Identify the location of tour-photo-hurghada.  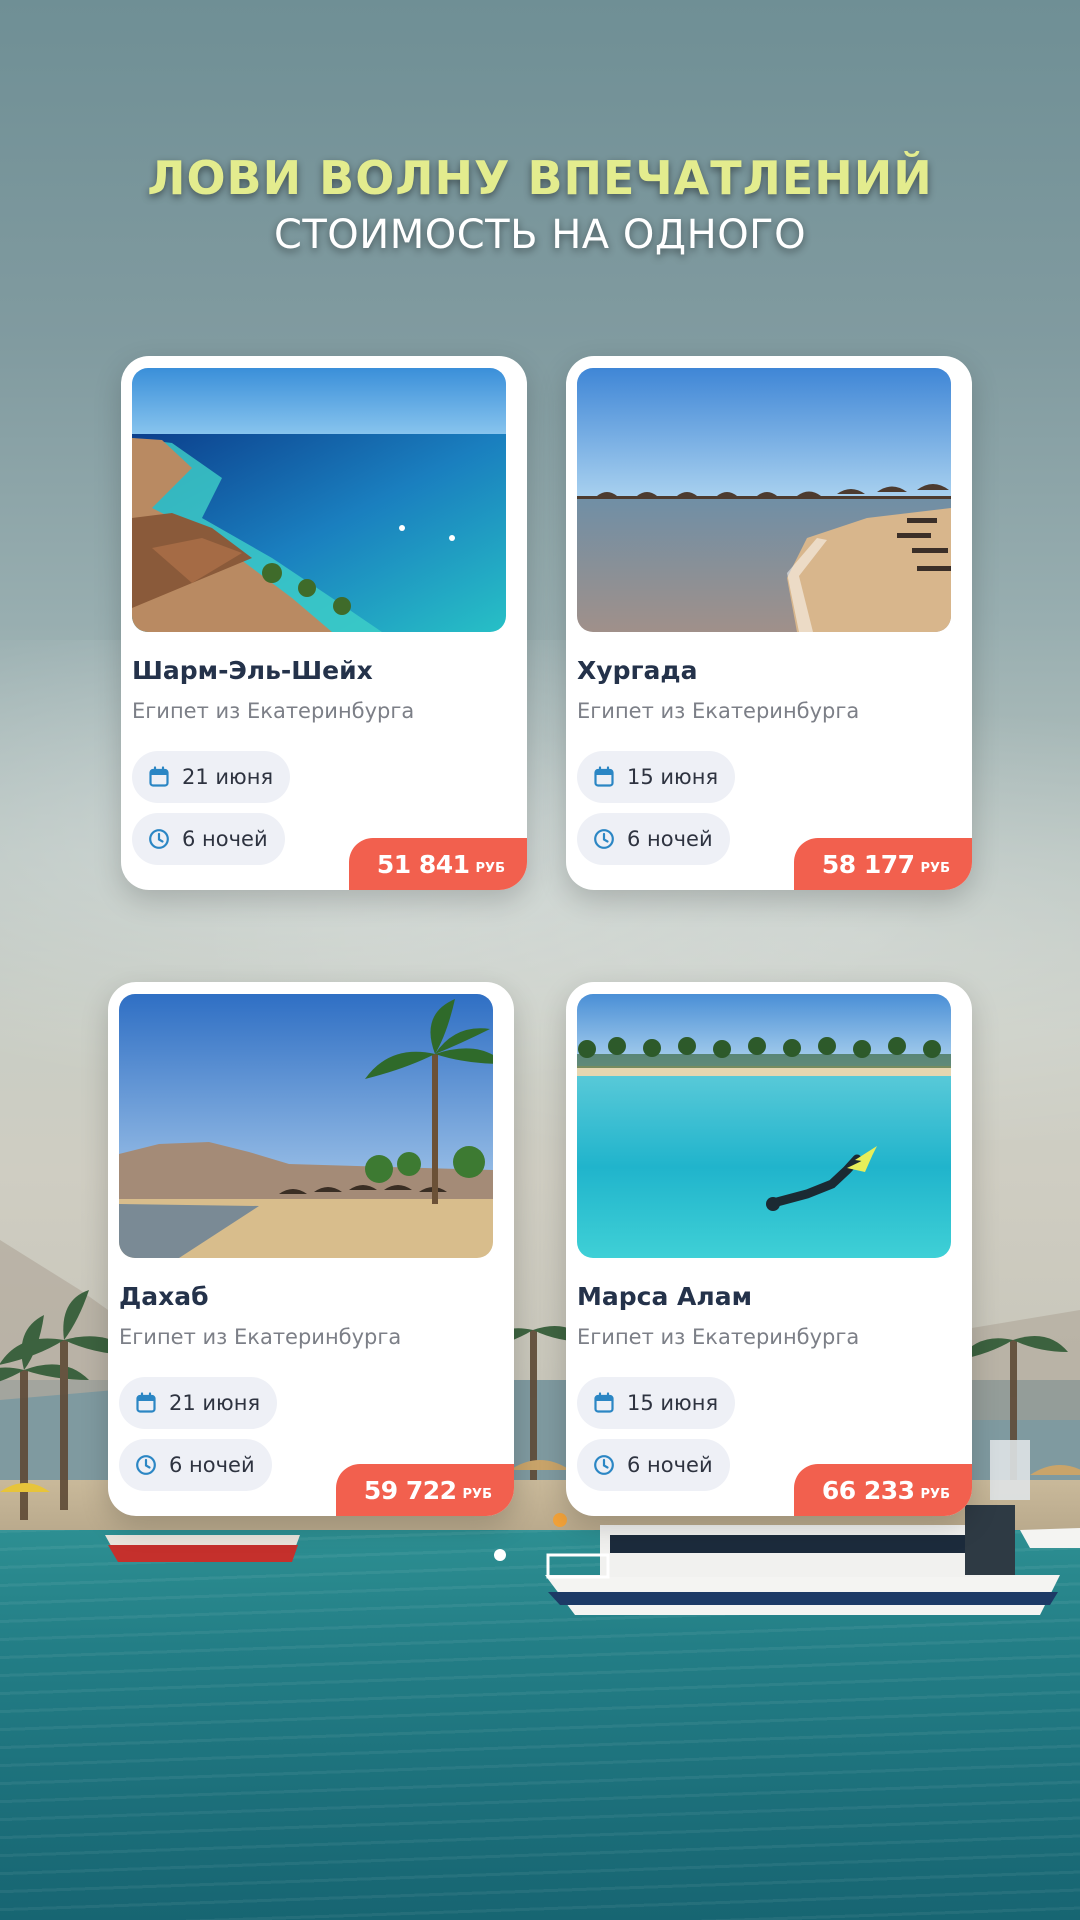
(764, 500).